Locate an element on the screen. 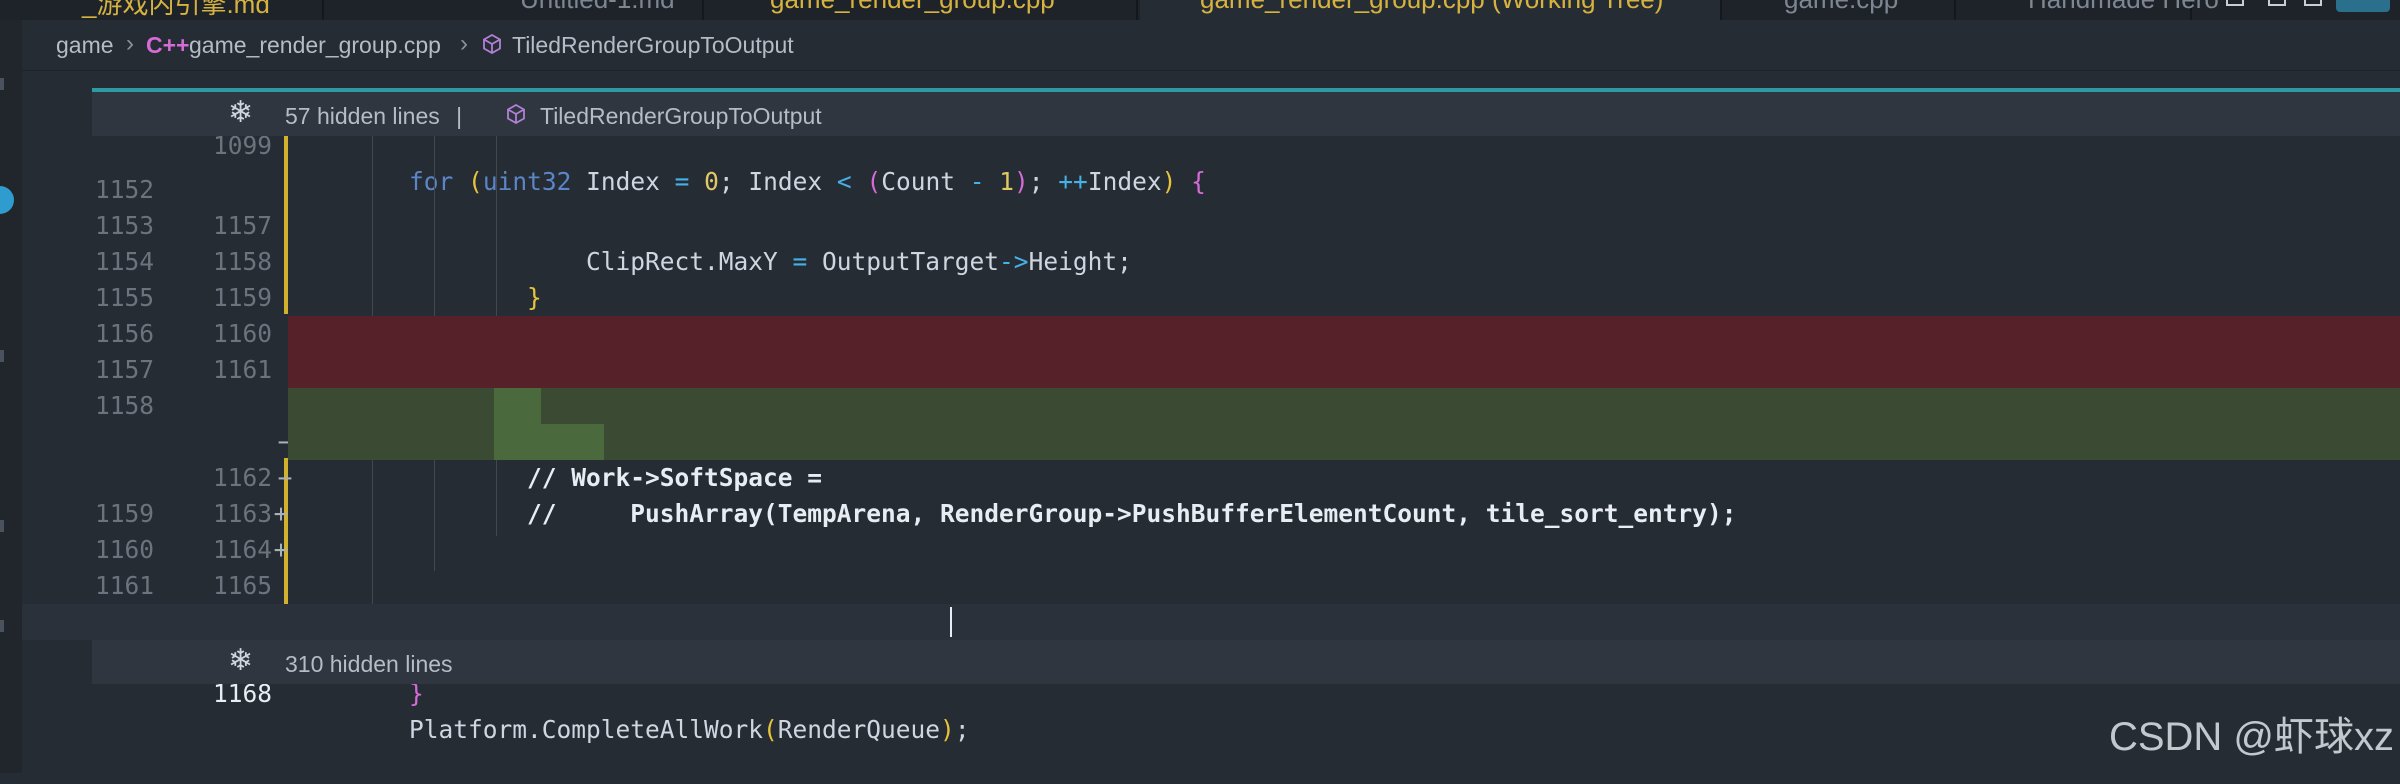  tab-game-cpp: game.cpp is located at coordinates (1840, 10).